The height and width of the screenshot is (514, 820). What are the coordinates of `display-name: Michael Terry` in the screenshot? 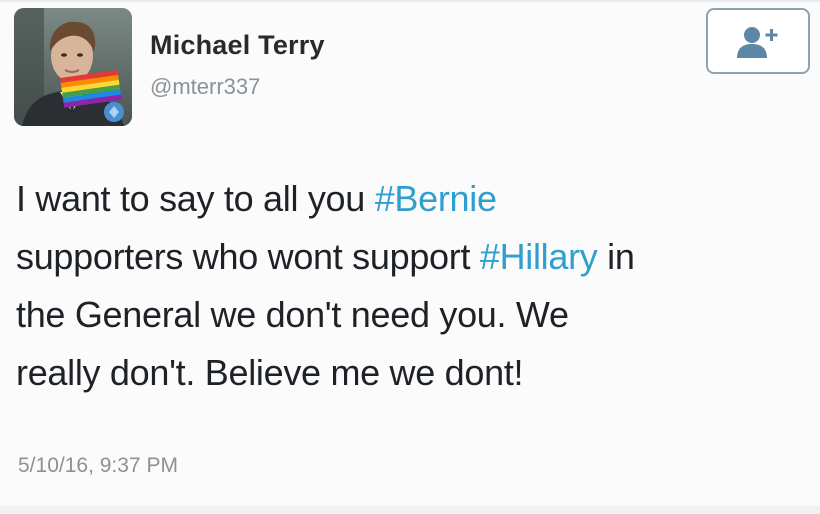 It's located at (237, 45).